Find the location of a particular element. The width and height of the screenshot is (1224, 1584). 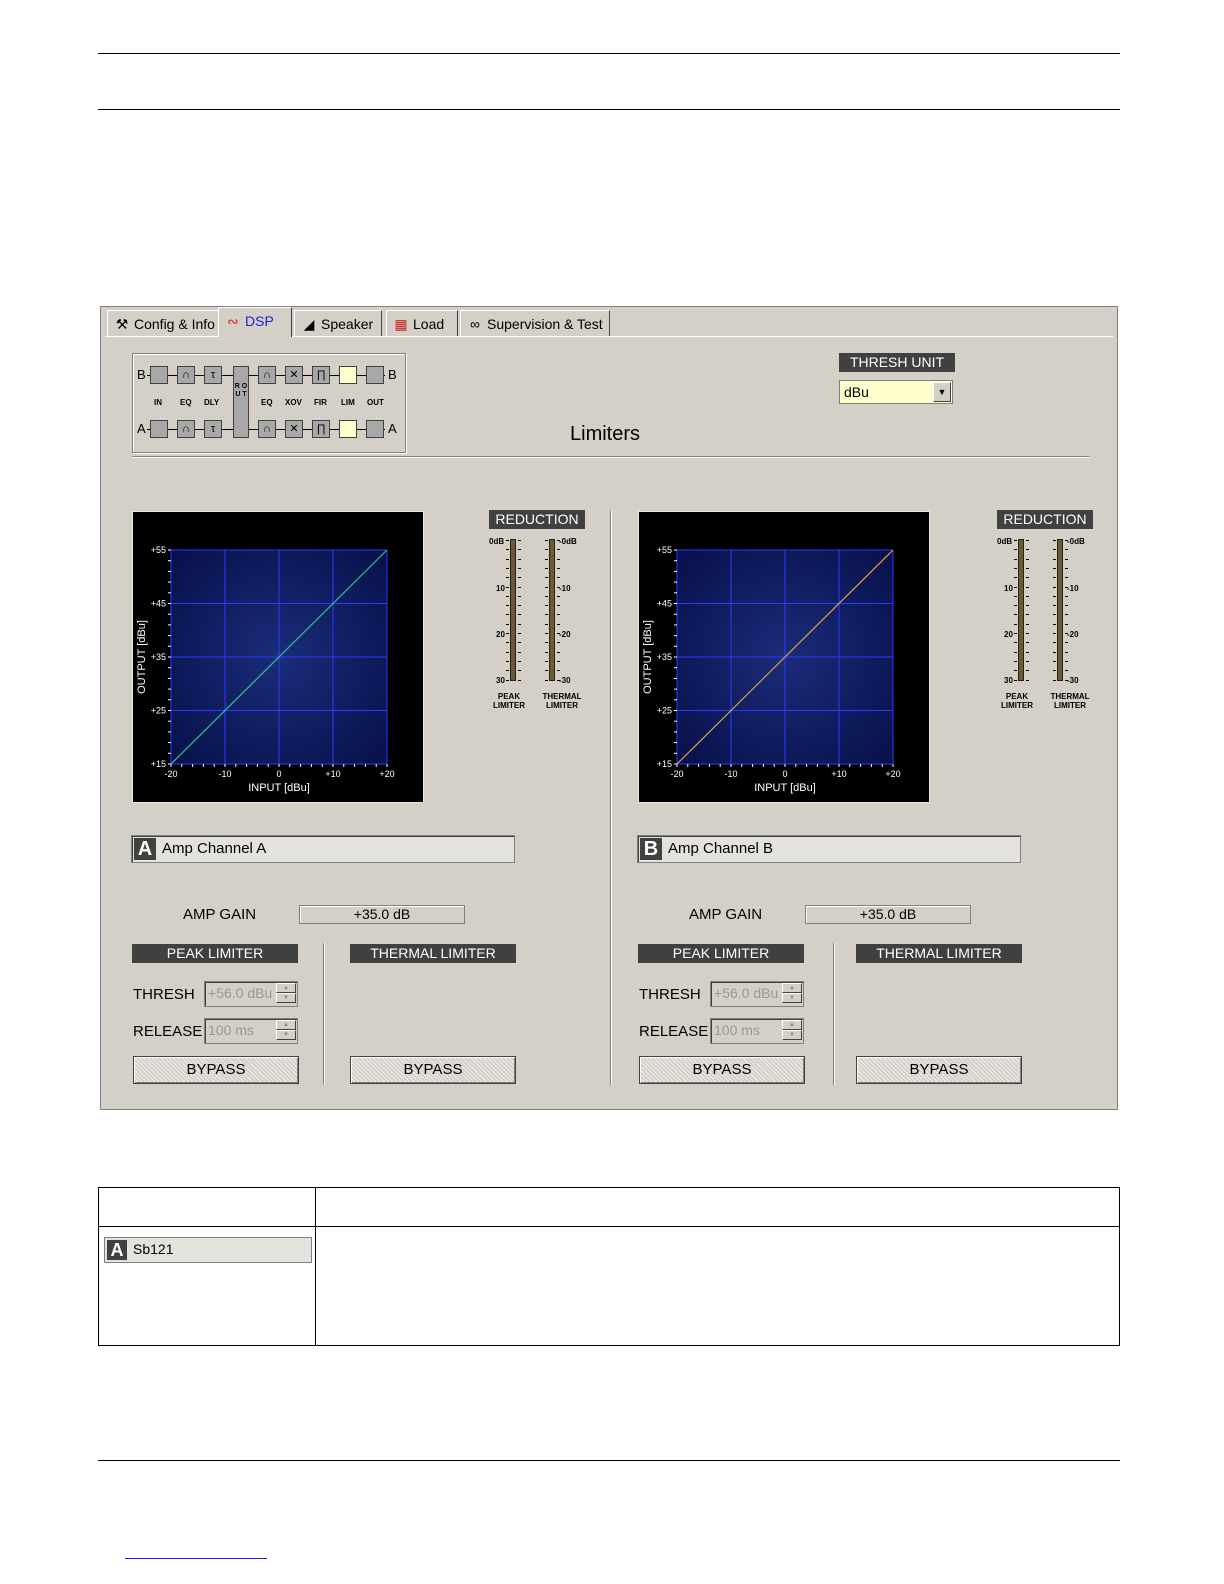

chain-out-block-b is located at coordinates (375, 375).